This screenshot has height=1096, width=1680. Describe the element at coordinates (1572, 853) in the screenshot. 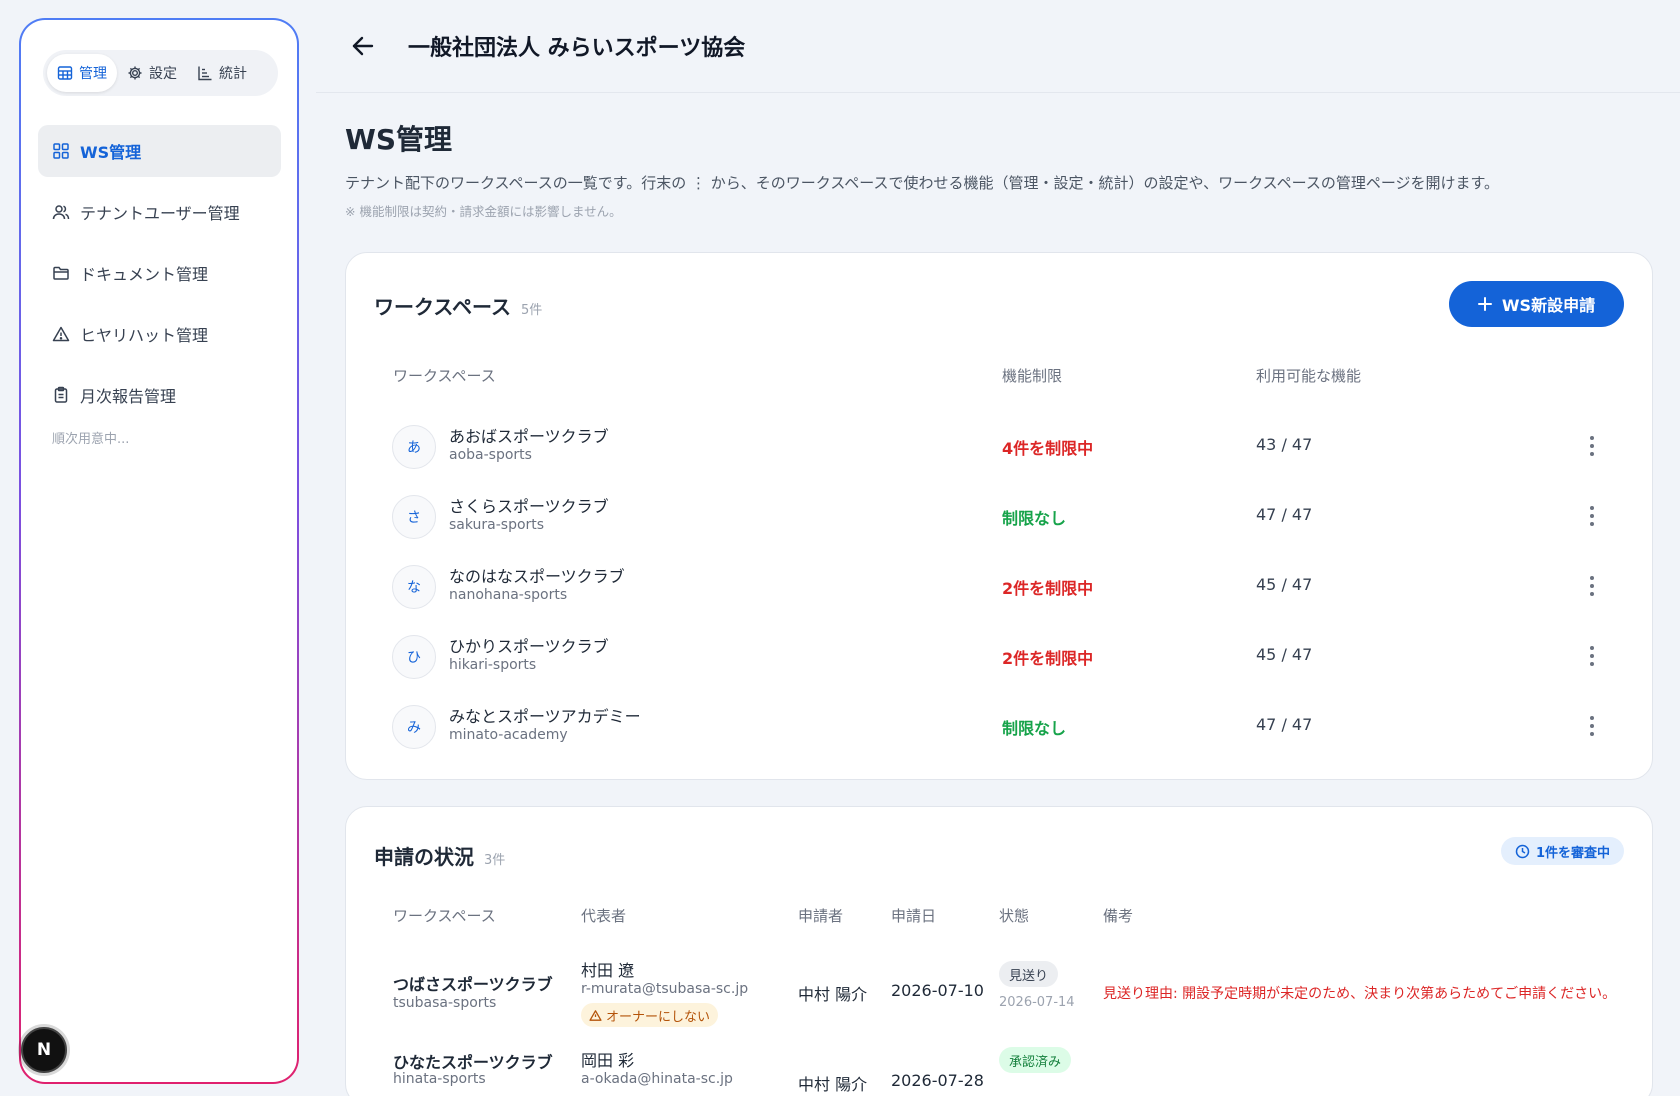

I see `pending-review-label: 1件を審査中` at that location.